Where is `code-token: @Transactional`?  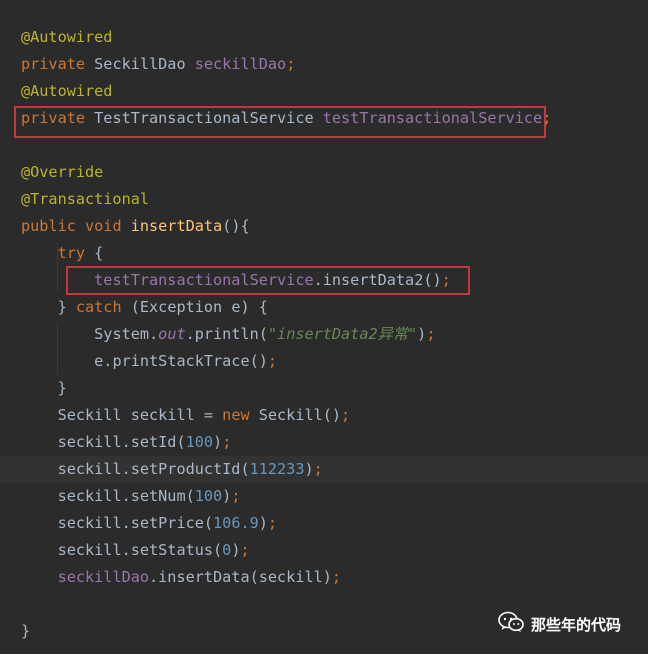
code-token: @Transactional is located at coordinates (85, 199).